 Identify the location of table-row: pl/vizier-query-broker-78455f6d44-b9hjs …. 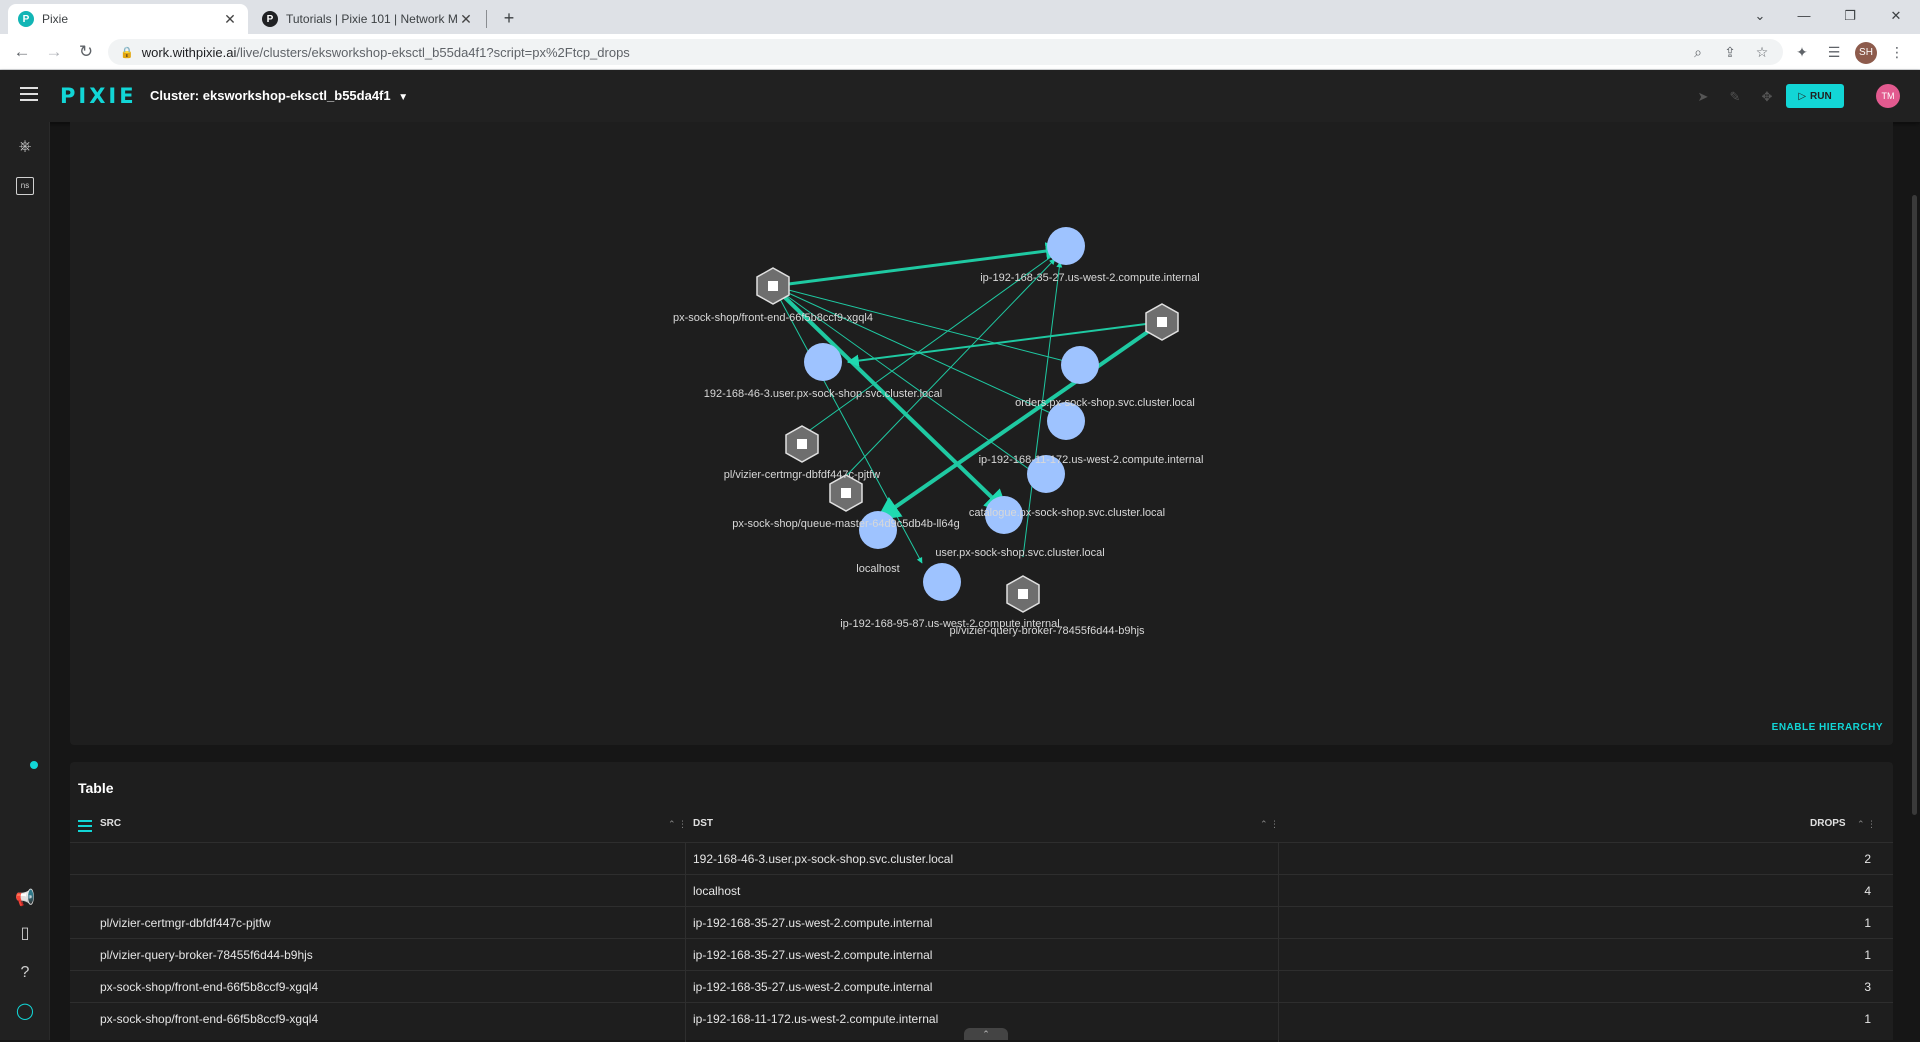
(981, 954).